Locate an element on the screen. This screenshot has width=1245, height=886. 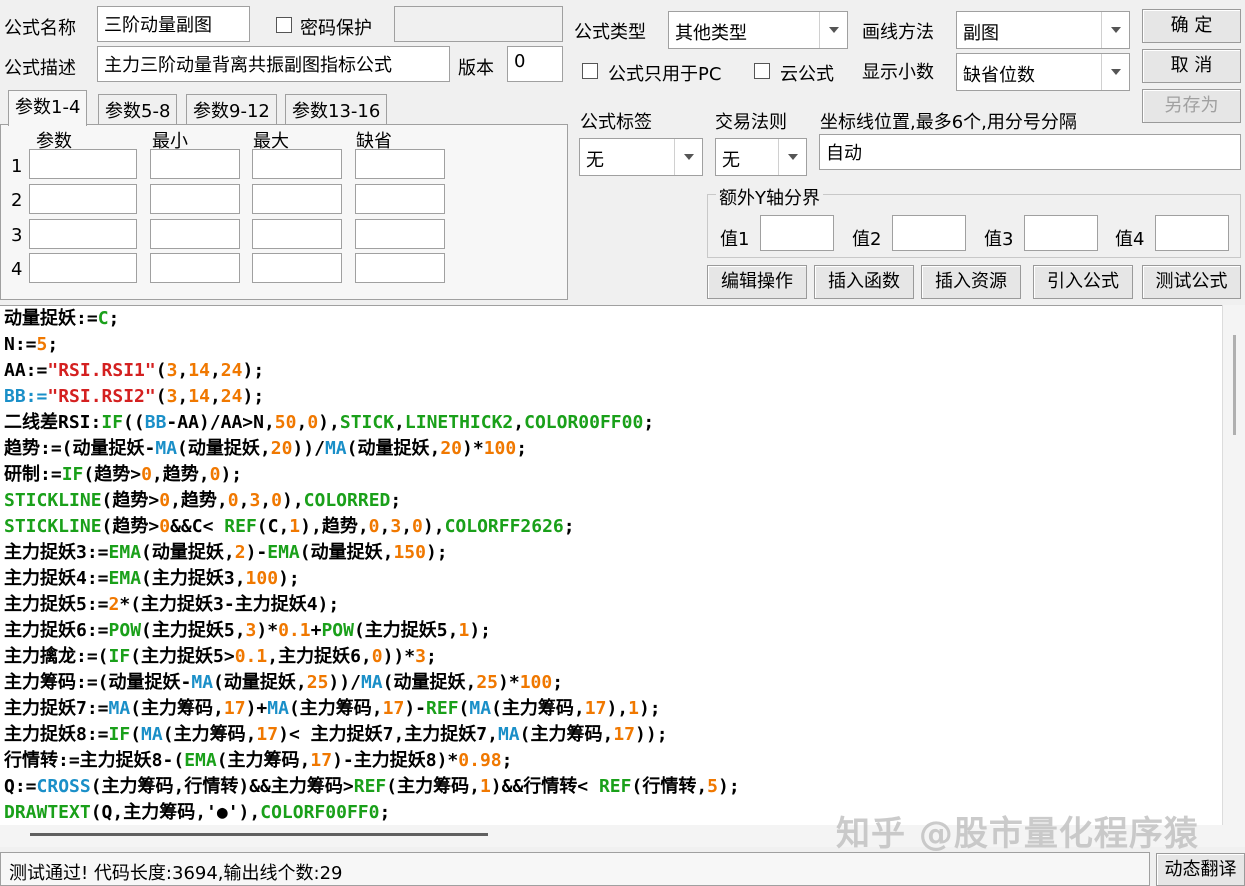
code-token: MA is located at coordinates (371, 682).